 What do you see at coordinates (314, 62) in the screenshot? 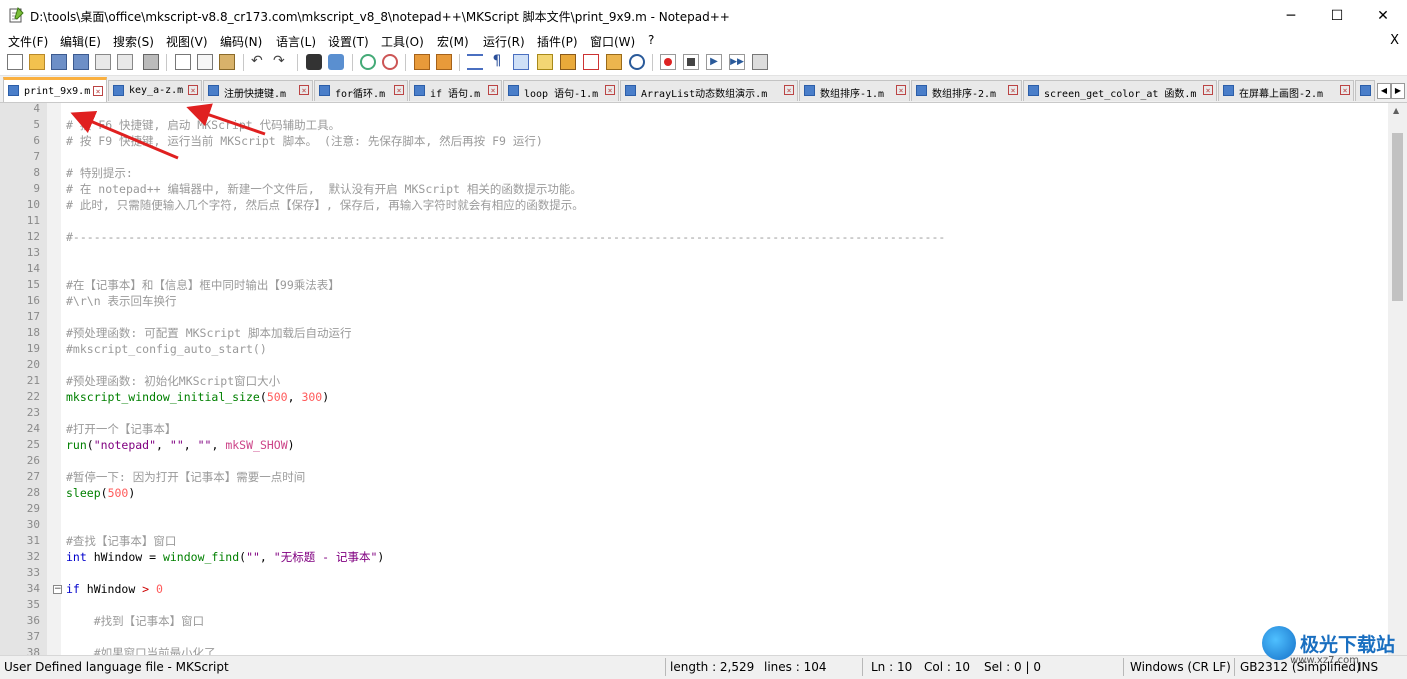
I see `find-icon` at bounding box center [314, 62].